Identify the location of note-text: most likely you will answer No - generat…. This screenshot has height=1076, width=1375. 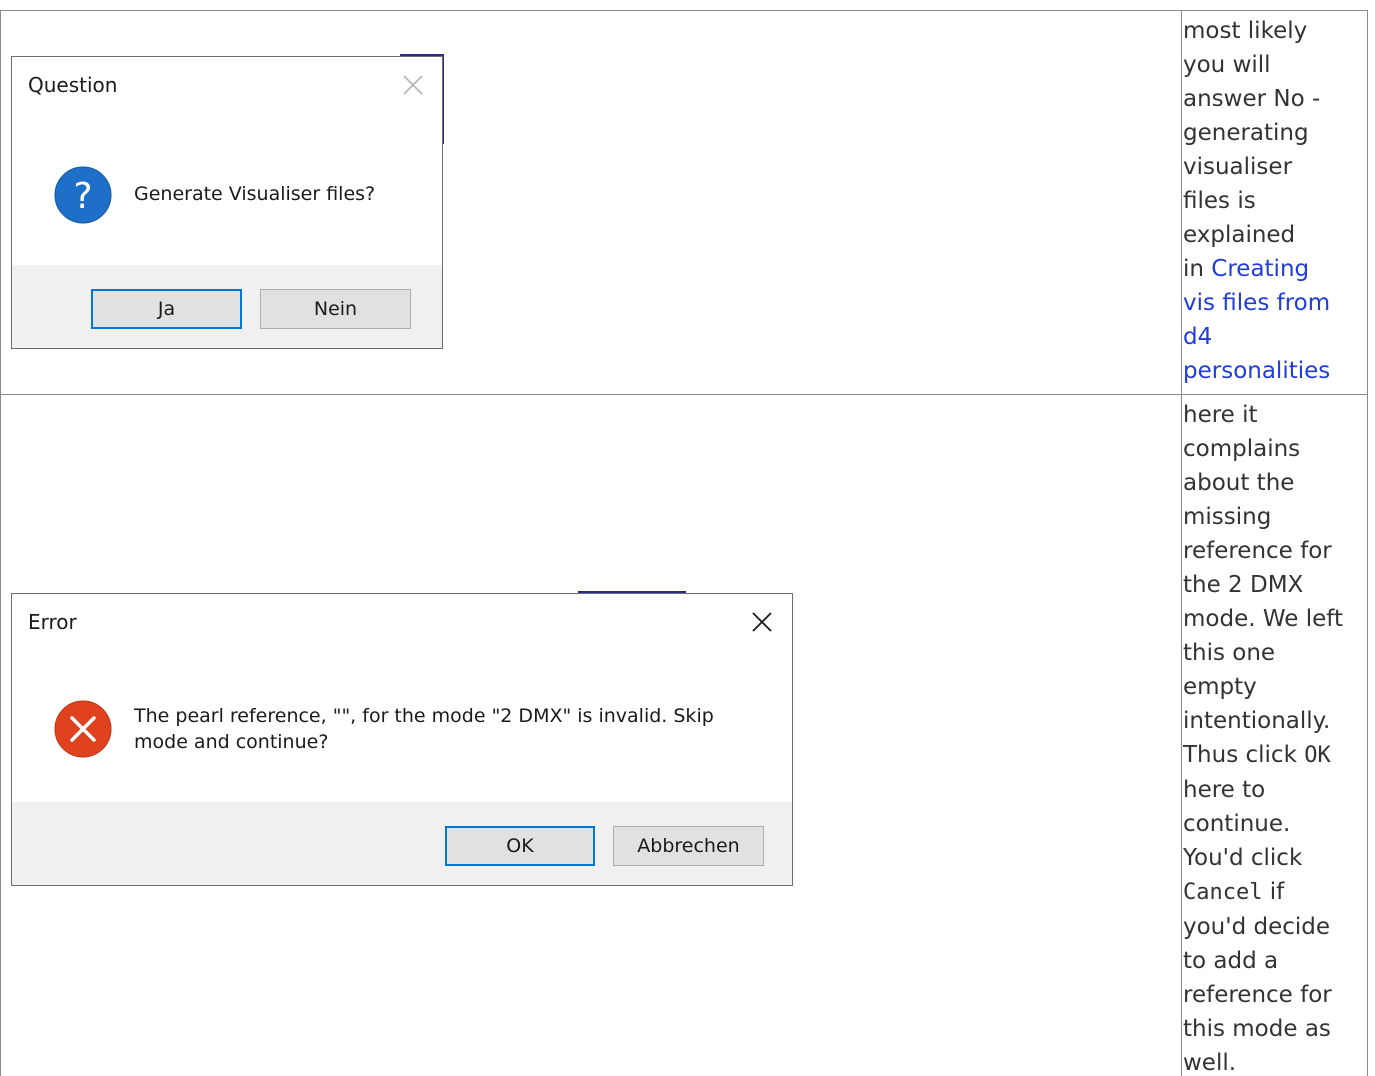
(1252, 150).